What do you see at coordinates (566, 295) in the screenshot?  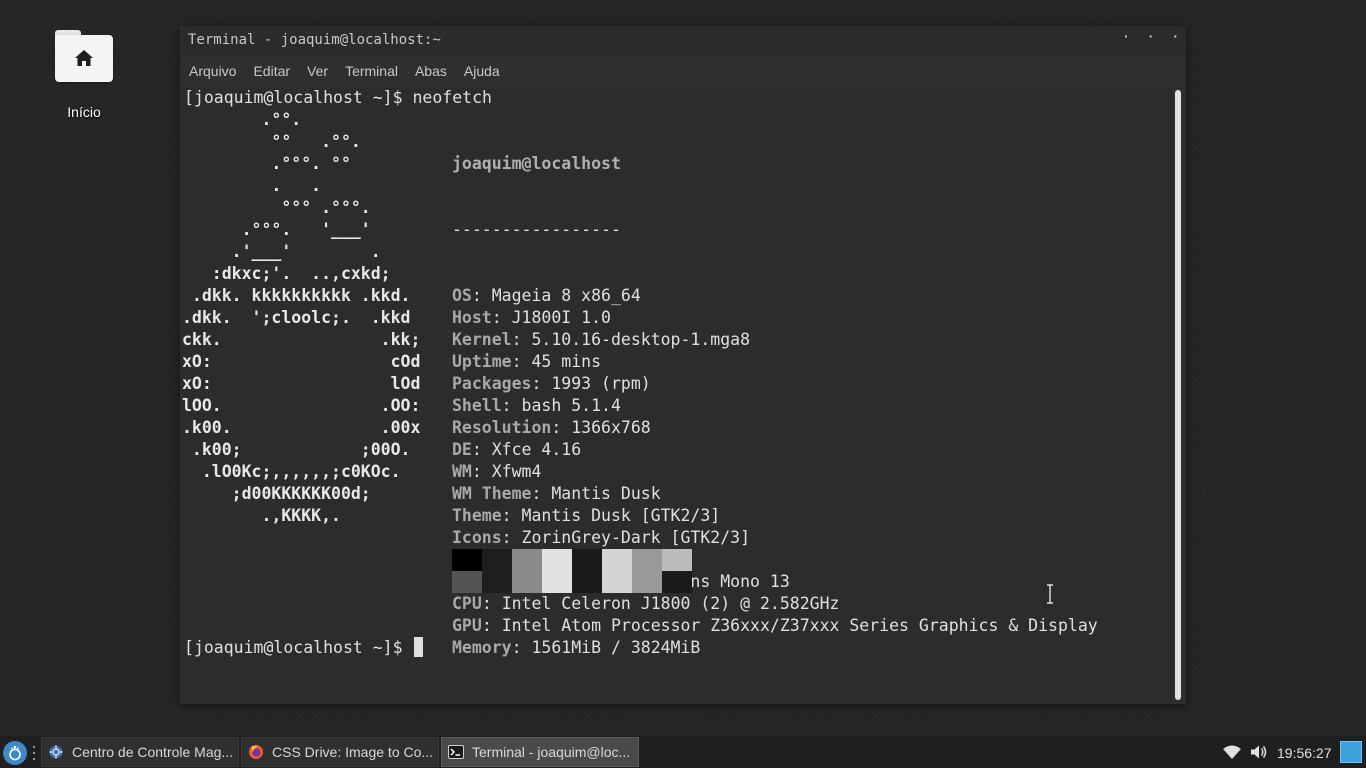 I see `info-value: Mageia 8 x86_64` at bounding box center [566, 295].